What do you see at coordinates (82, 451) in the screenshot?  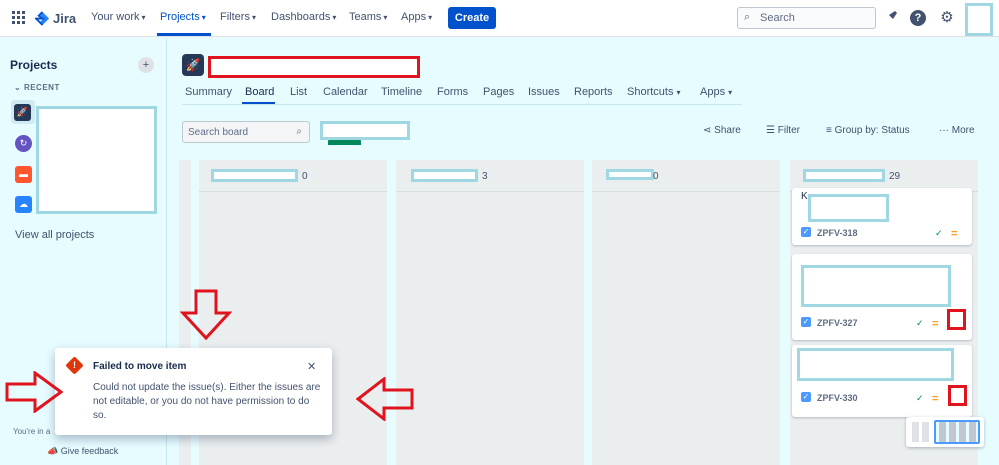 I see `give-feedback-link: 📣 Give feedback` at bounding box center [82, 451].